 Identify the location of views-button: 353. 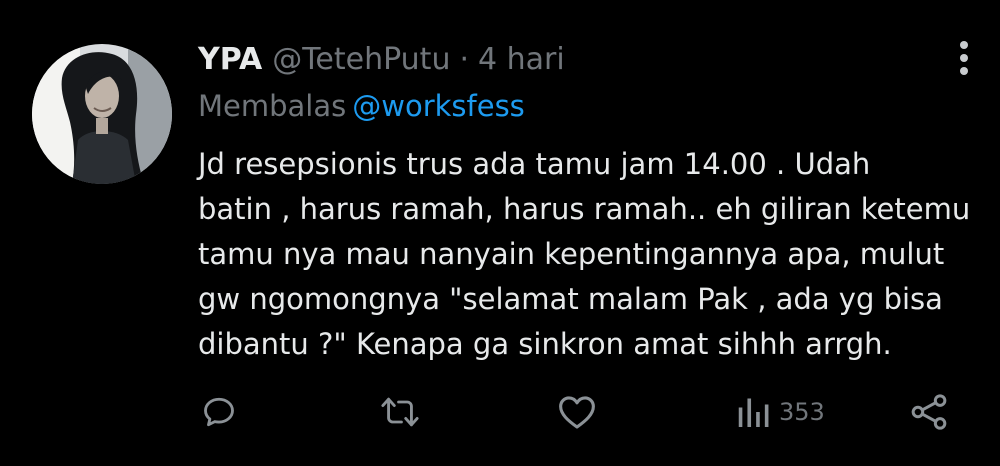
(780, 412).